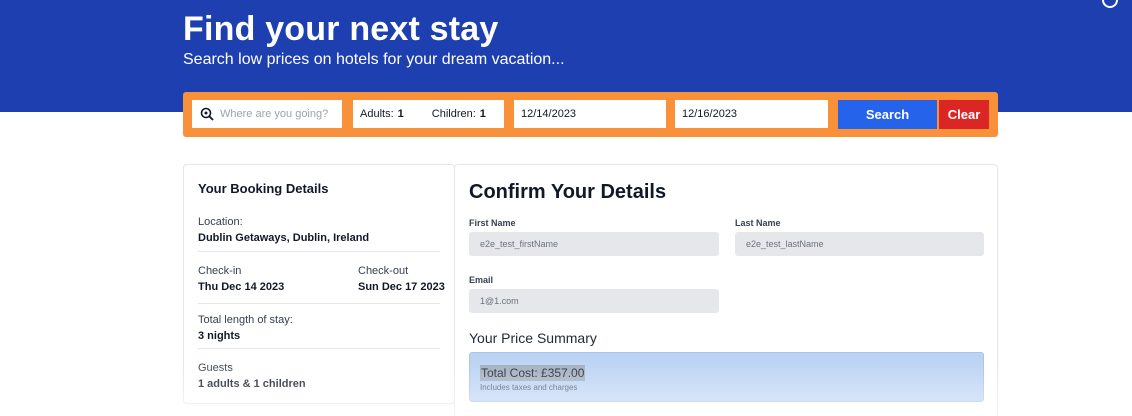  I want to click on adults-label: Adults:, so click(377, 114).